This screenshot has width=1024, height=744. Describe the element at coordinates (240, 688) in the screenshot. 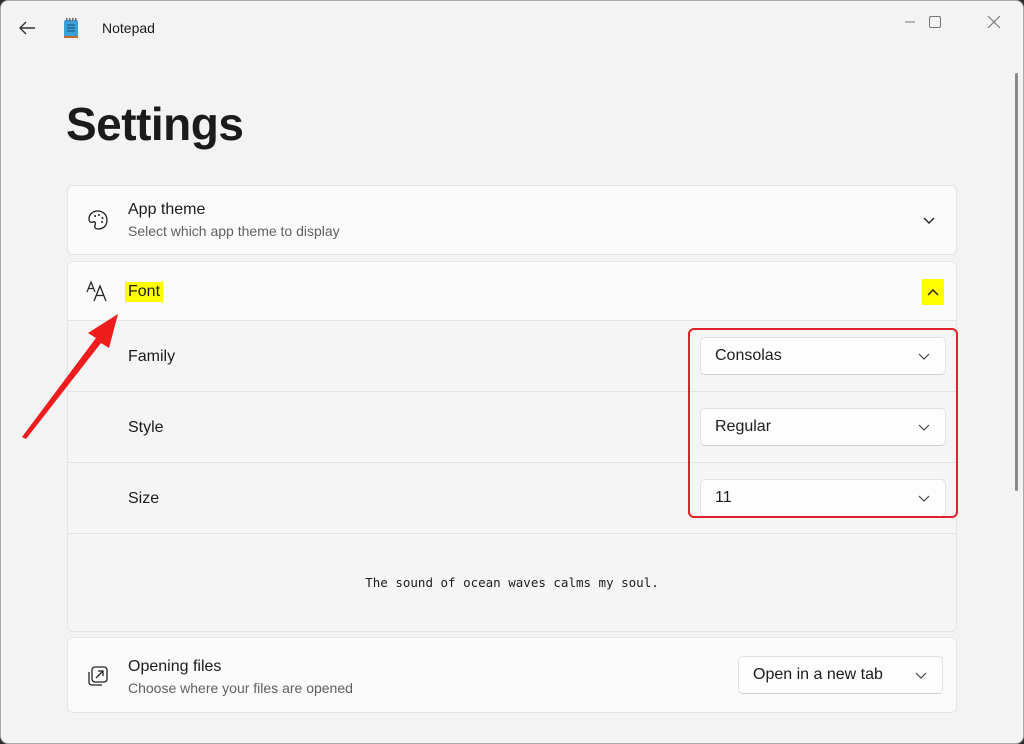

I see `opening-files-subtitle: Choose where your files are opened` at that location.